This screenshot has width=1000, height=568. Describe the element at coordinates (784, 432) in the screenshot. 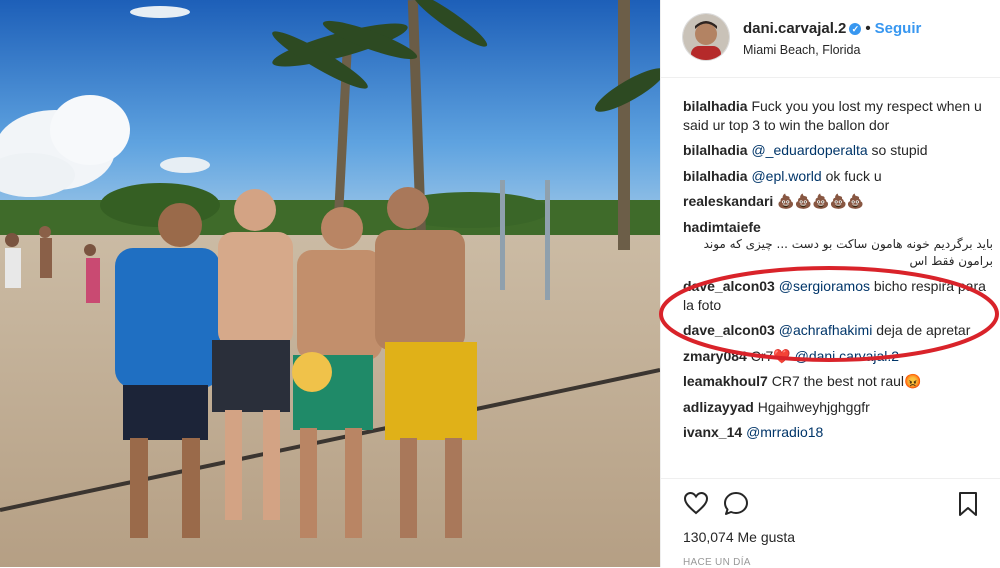

I see `comment-mention: @mrradio18` at that location.